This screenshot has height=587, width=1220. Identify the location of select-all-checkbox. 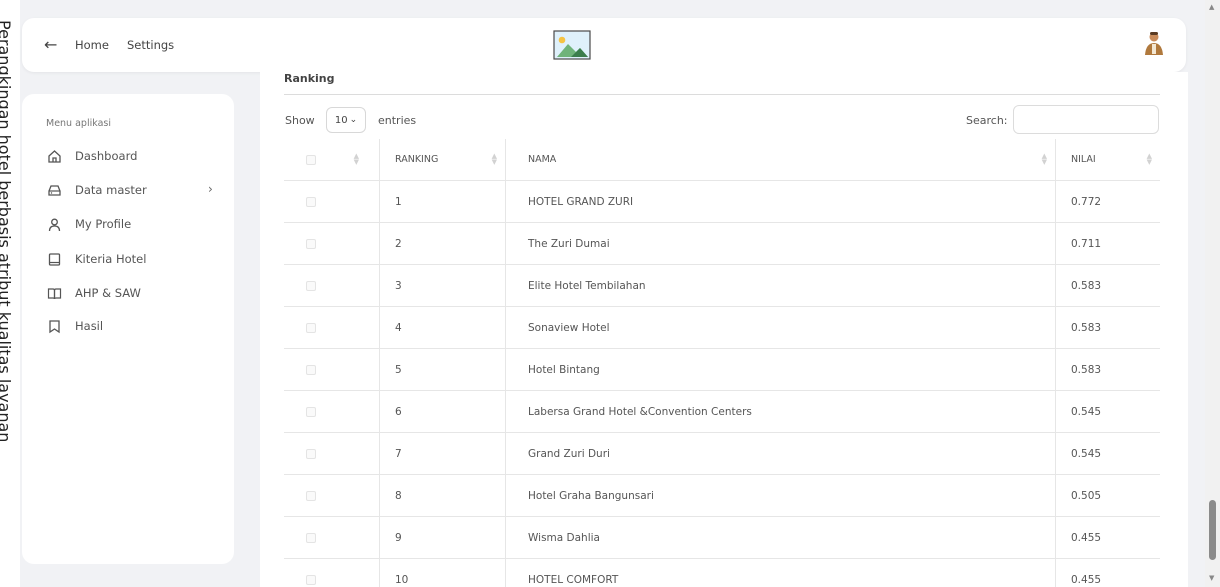
(311, 159).